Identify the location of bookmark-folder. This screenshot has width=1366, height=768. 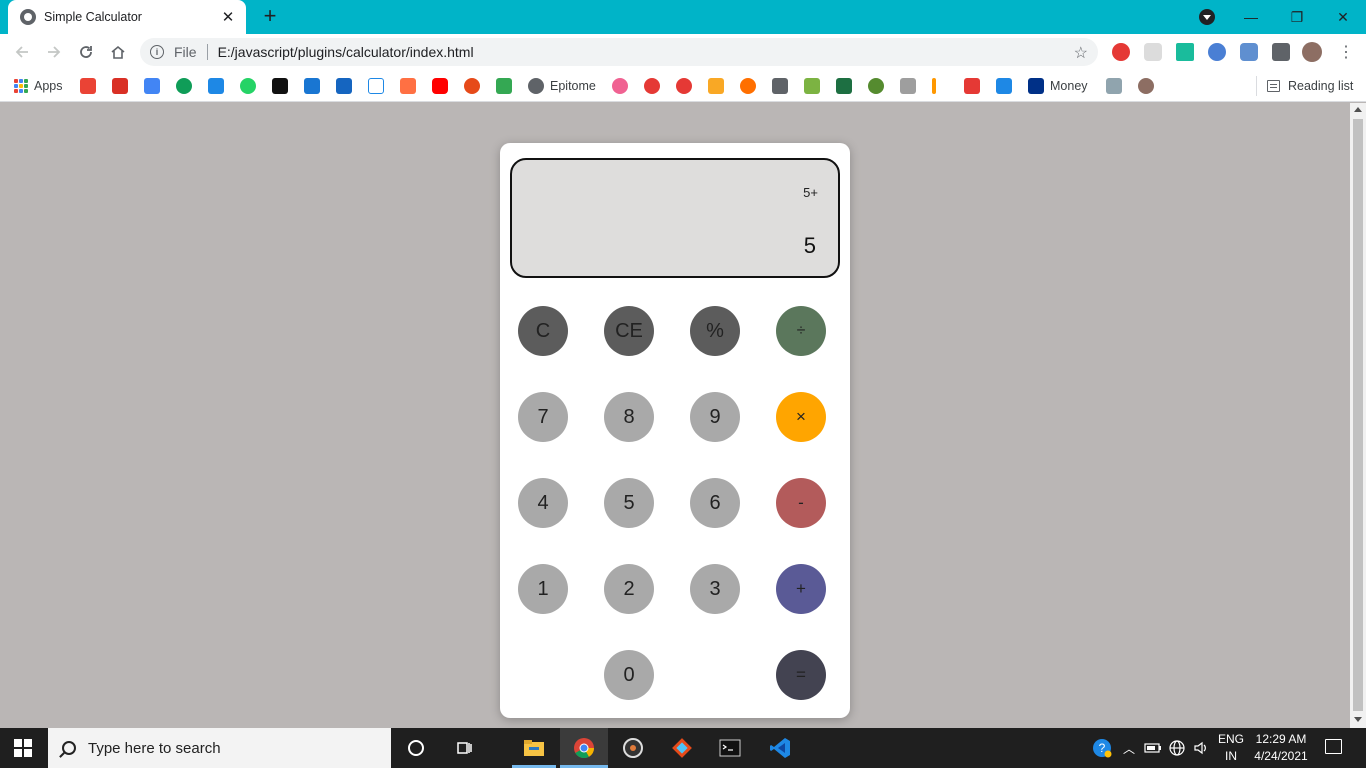
(780, 86).